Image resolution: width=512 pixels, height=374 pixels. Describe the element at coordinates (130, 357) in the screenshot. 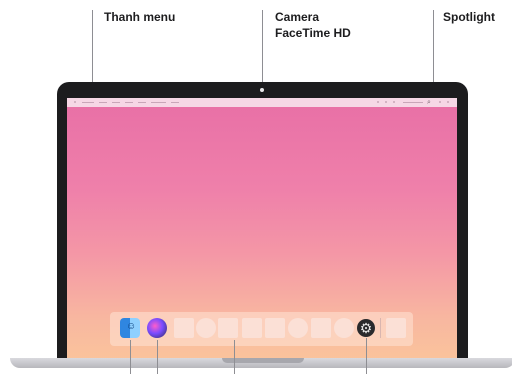

I see `finder-leader` at that location.